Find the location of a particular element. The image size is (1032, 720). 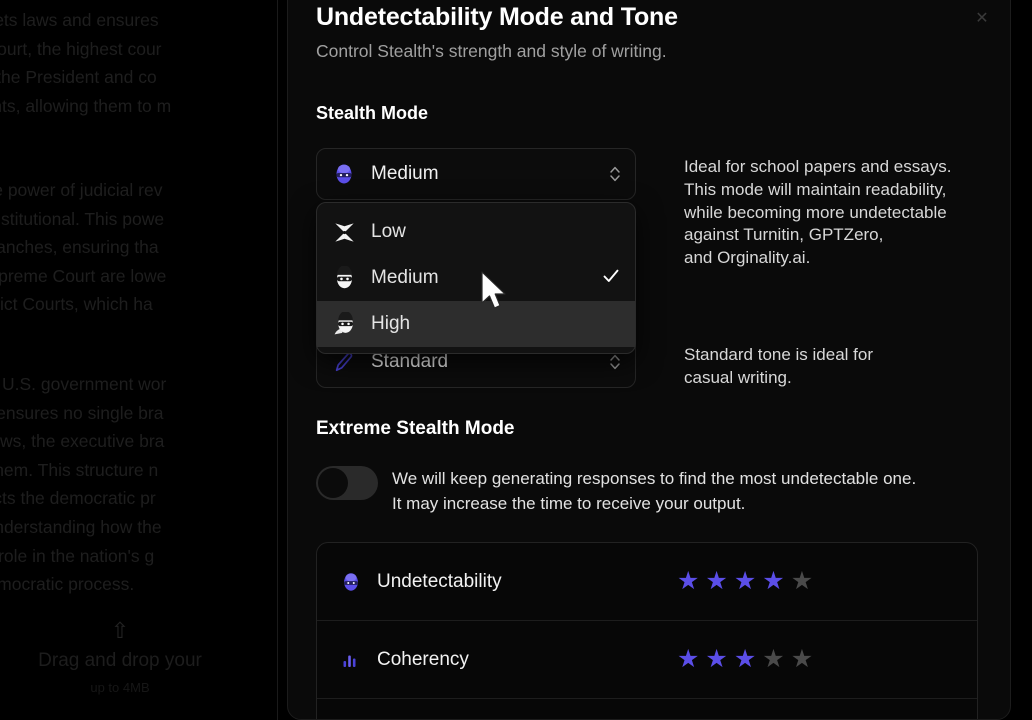

shuriken-icon is located at coordinates (344, 232).